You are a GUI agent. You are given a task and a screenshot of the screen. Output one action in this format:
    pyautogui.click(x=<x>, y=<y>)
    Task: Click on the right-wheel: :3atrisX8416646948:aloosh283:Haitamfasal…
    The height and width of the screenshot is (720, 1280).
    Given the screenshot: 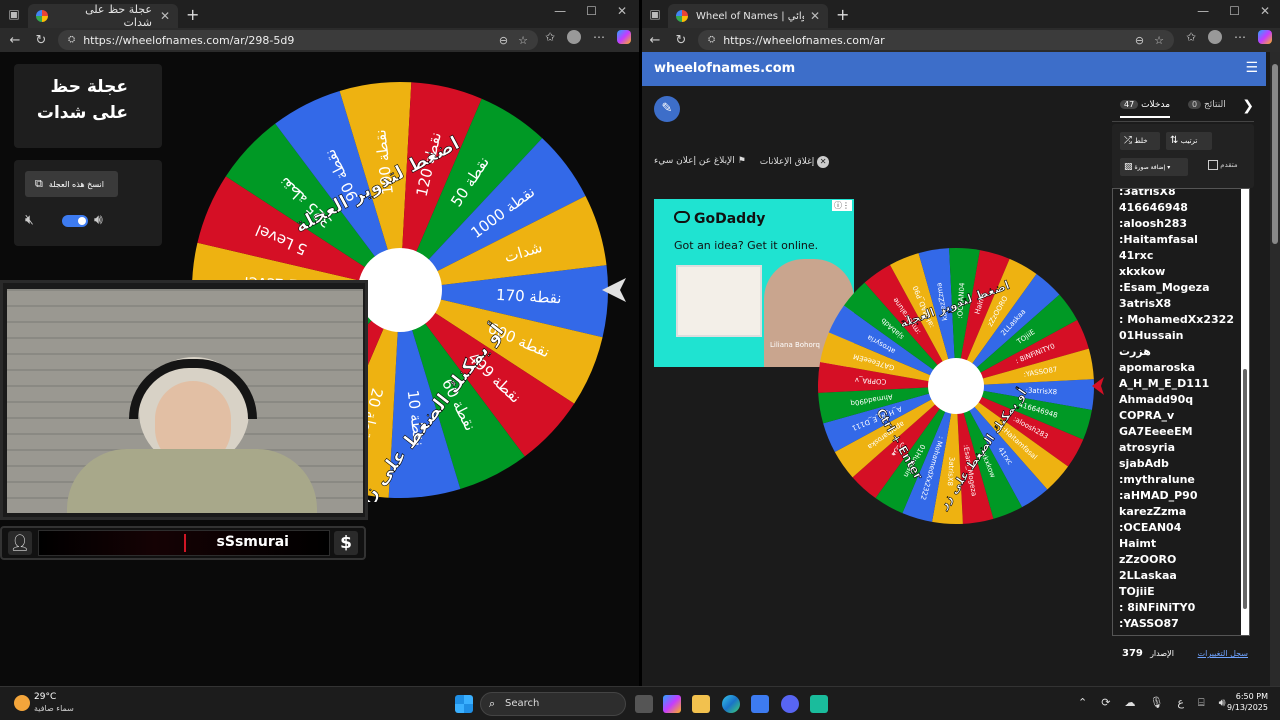 What is the action you would take?
    pyautogui.click(x=961, y=386)
    